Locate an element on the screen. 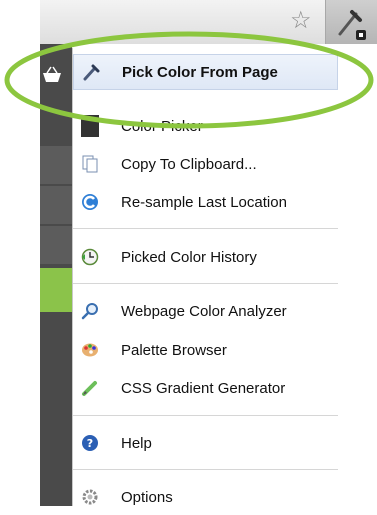 This screenshot has width=377, height=515. gear-icon is located at coordinates (90, 497).